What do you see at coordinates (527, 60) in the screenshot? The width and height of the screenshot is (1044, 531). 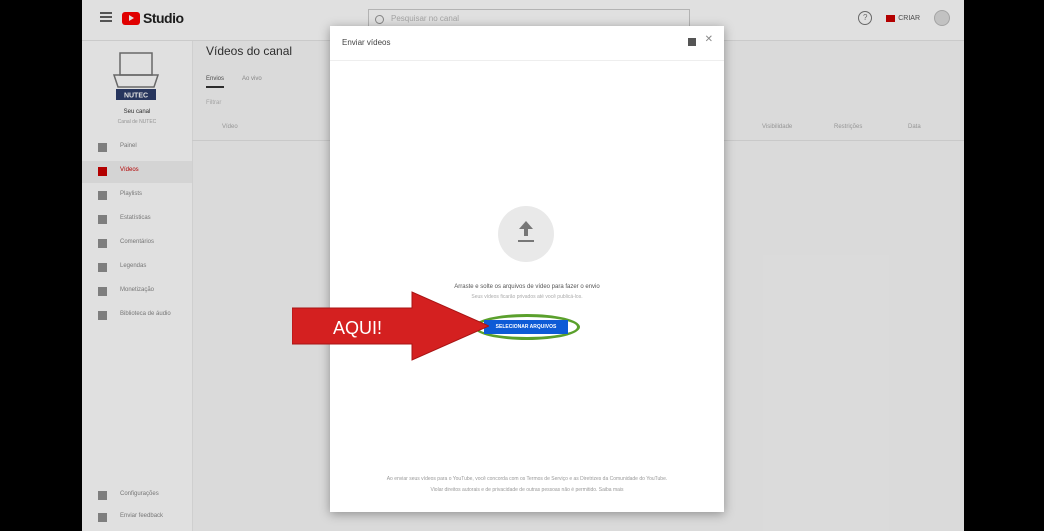 I see `dialog-header-divider` at bounding box center [527, 60].